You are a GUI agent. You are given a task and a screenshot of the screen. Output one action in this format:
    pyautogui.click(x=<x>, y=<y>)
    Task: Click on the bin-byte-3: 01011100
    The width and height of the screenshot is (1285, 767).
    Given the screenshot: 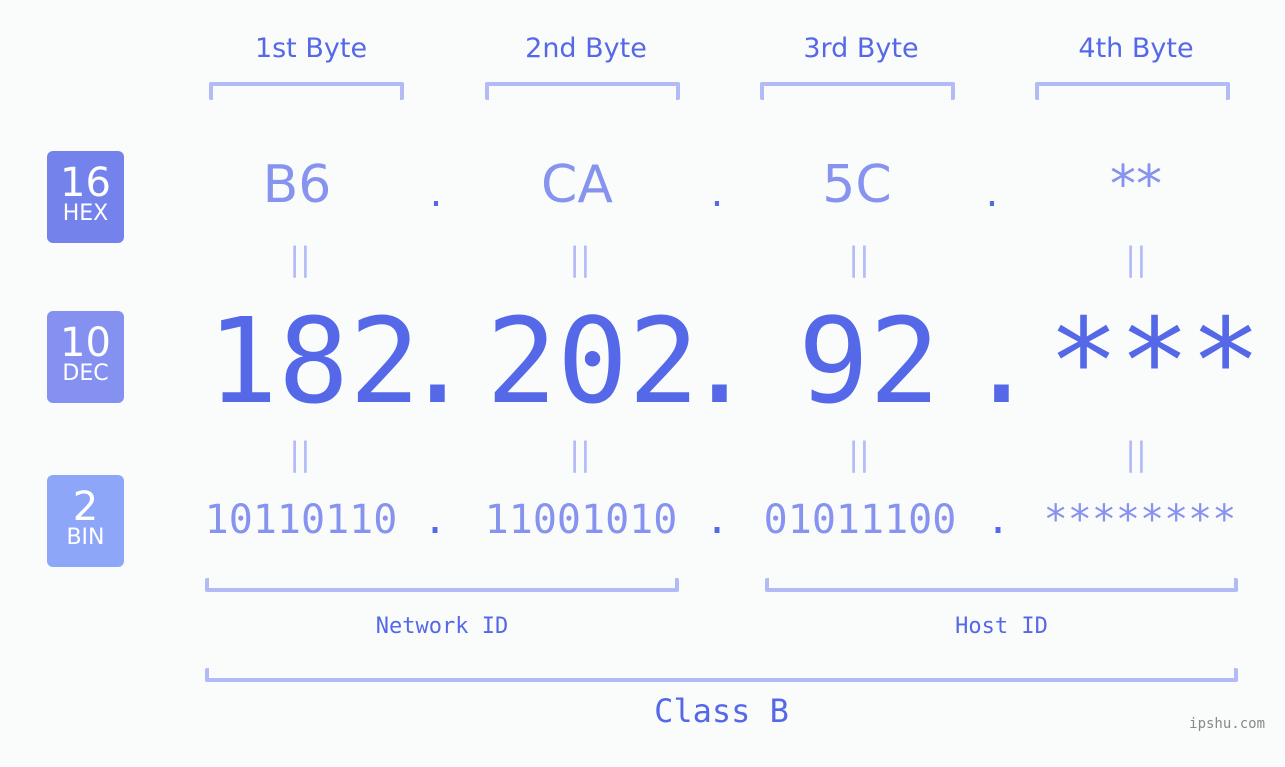 What is the action you would take?
    pyautogui.click(x=860, y=520)
    